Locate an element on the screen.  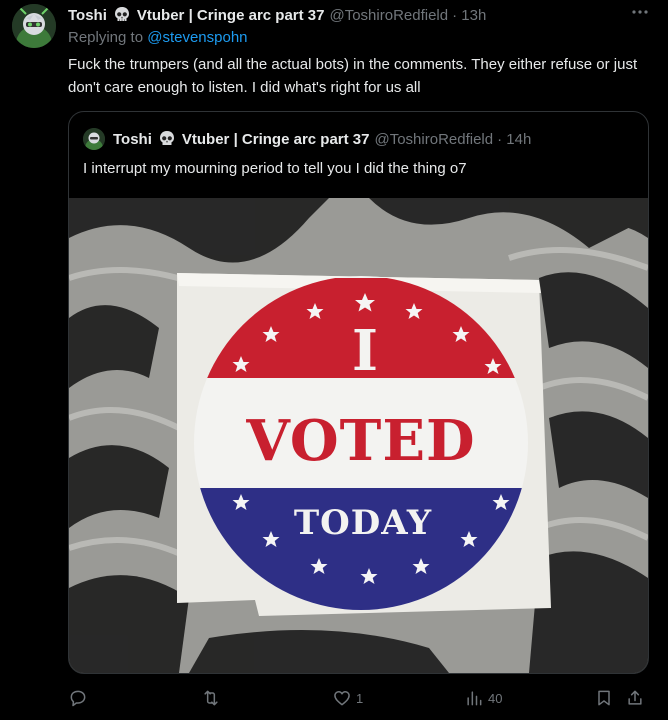
action-bar: 1 40 is located at coordinates (358, 700).